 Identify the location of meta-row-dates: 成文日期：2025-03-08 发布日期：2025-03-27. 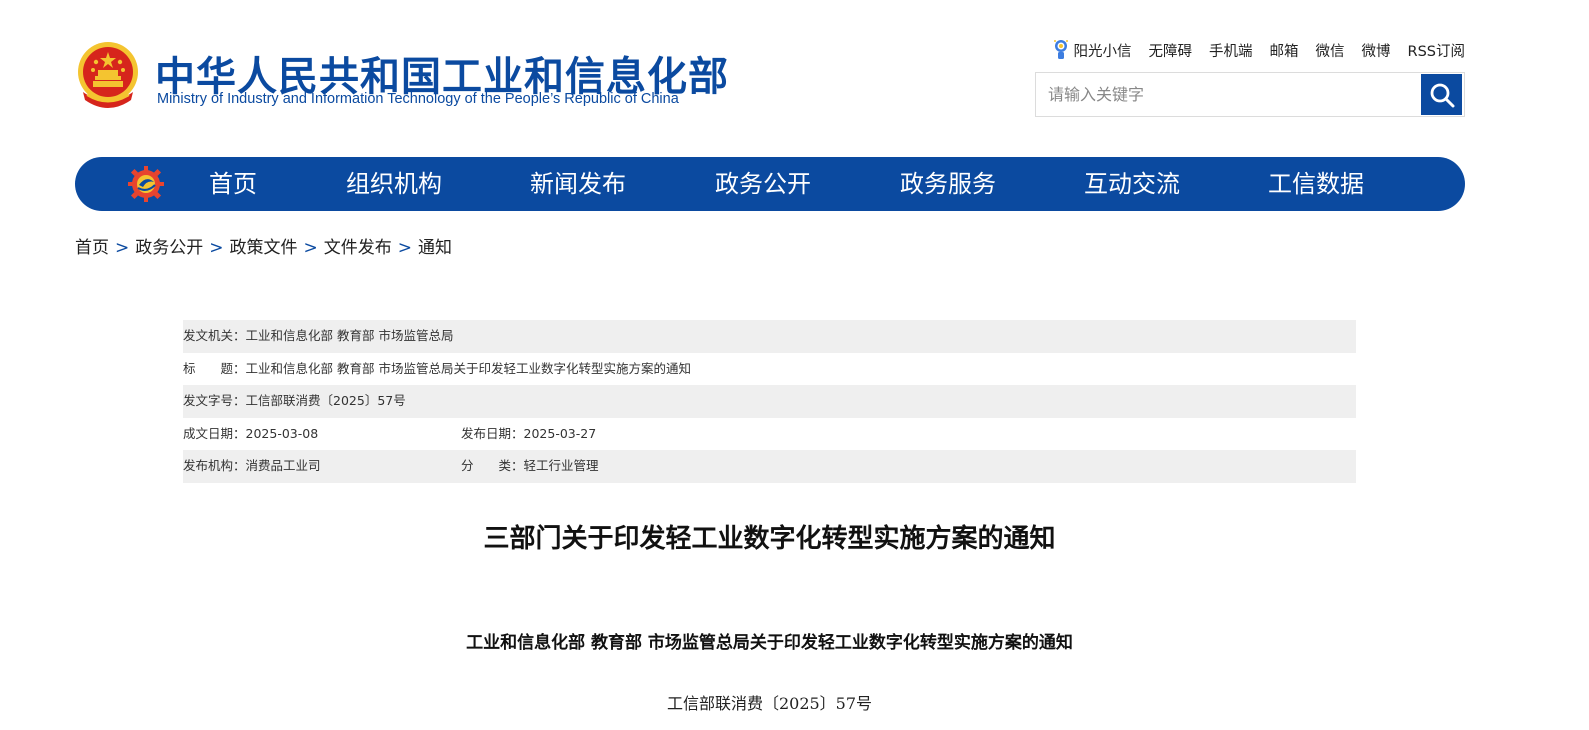
(769, 434).